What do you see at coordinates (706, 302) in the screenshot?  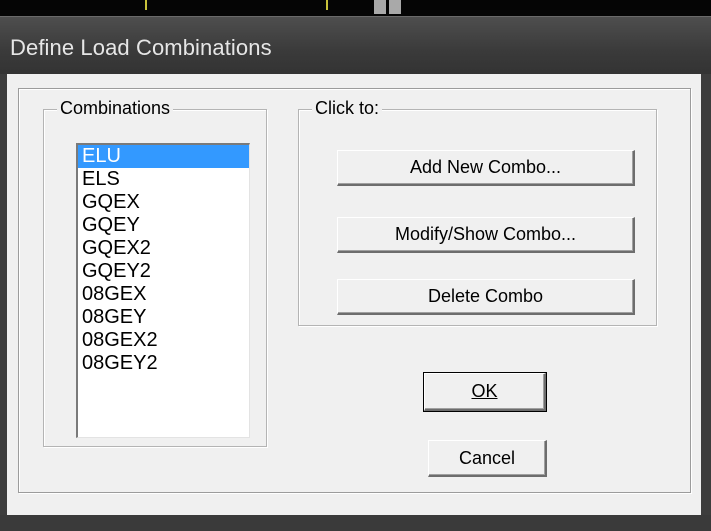 I see `window-frame-right` at bounding box center [706, 302].